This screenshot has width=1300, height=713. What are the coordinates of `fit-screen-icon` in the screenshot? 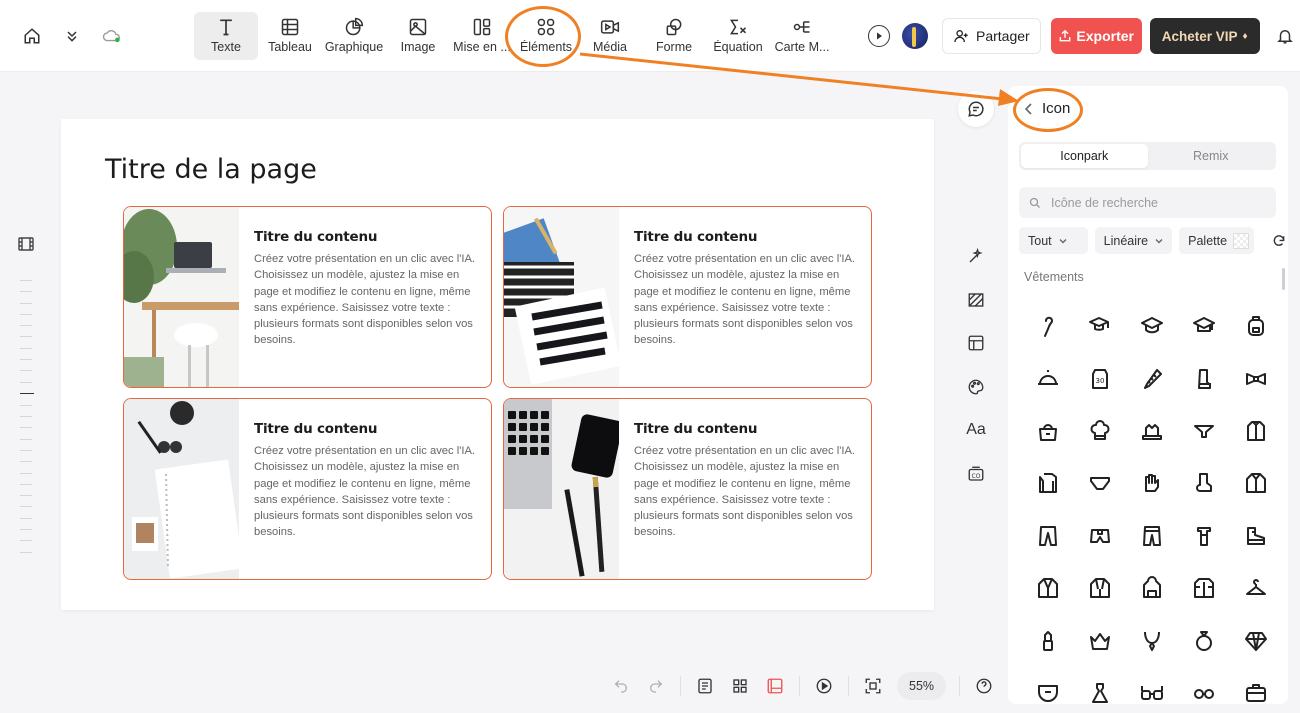 It's located at (873, 686).